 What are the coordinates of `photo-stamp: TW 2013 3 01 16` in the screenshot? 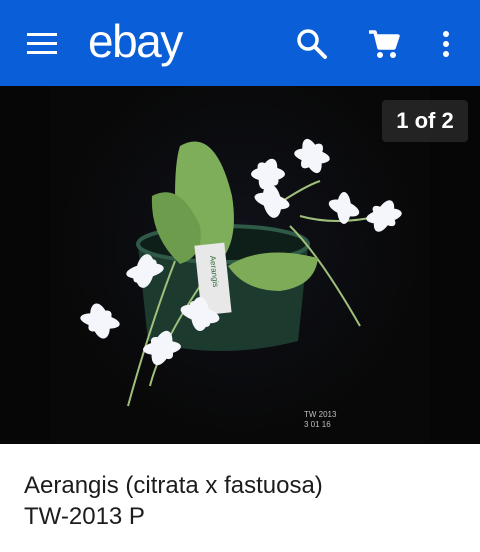 It's located at (320, 420).